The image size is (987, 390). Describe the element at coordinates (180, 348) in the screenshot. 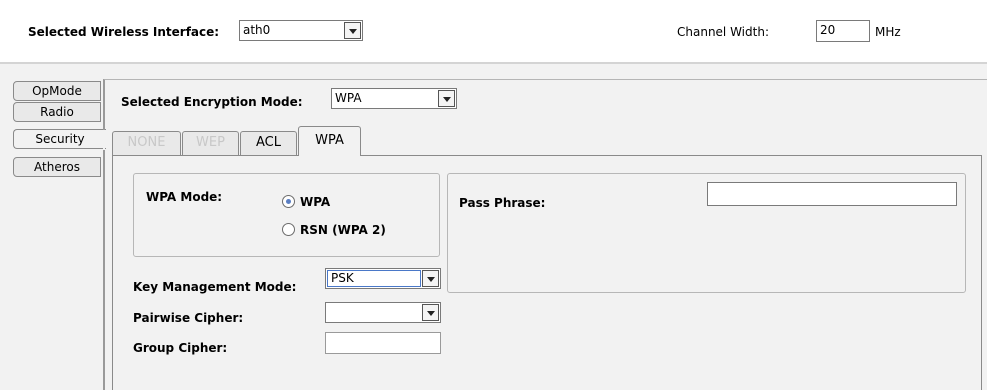

I see `group-cipher-label: Group Cipher:` at that location.